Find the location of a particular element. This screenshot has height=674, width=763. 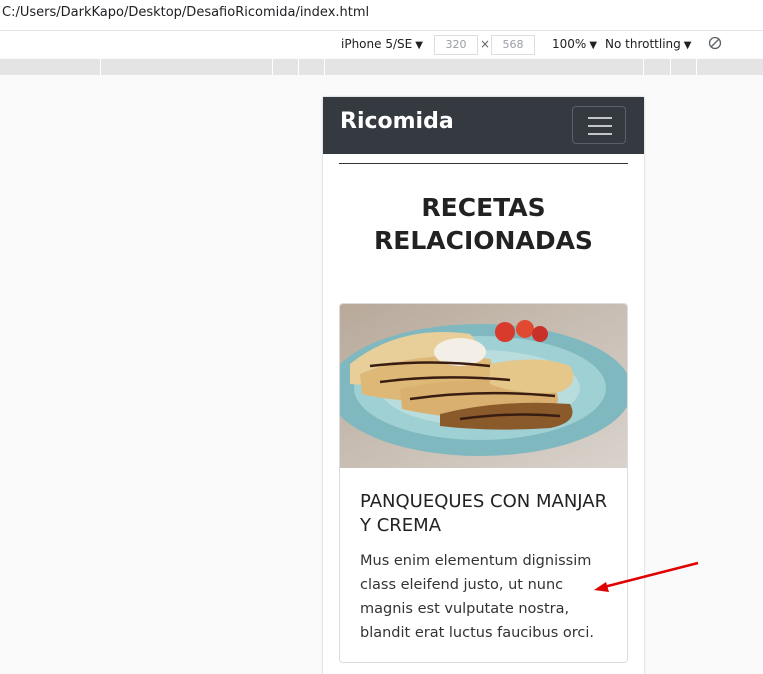

card-title: PANQUEQUES CON MANJAR Y CREMA is located at coordinates (484, 513).